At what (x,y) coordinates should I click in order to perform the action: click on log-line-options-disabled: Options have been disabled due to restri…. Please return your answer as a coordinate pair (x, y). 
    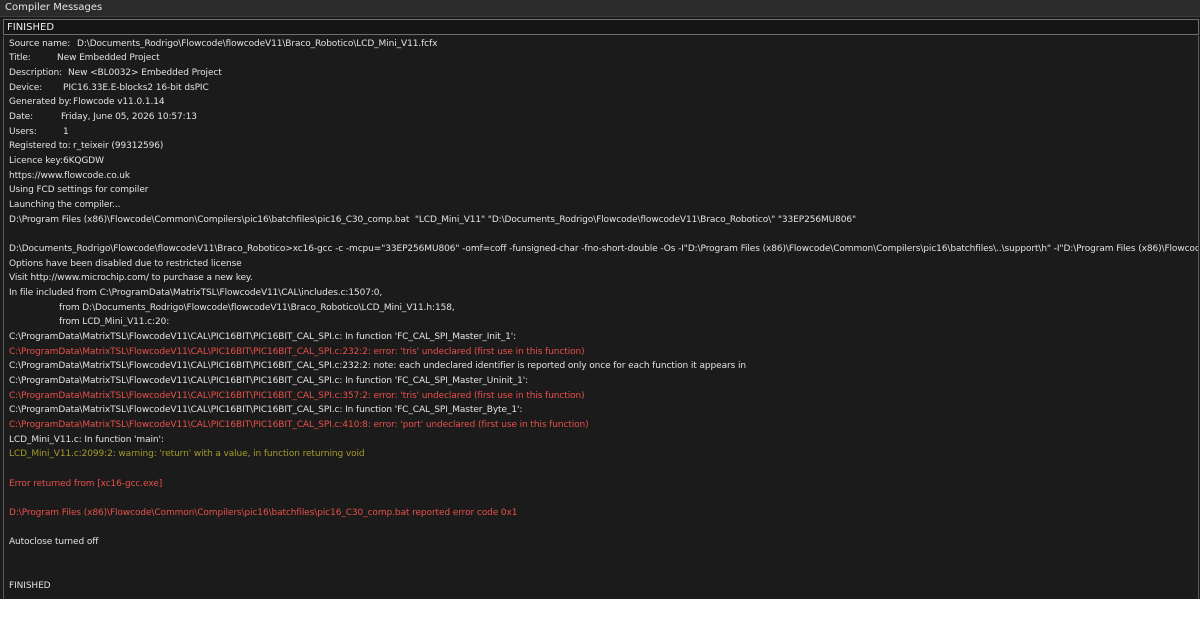
    Looking at the image, I should click on (125, 264).